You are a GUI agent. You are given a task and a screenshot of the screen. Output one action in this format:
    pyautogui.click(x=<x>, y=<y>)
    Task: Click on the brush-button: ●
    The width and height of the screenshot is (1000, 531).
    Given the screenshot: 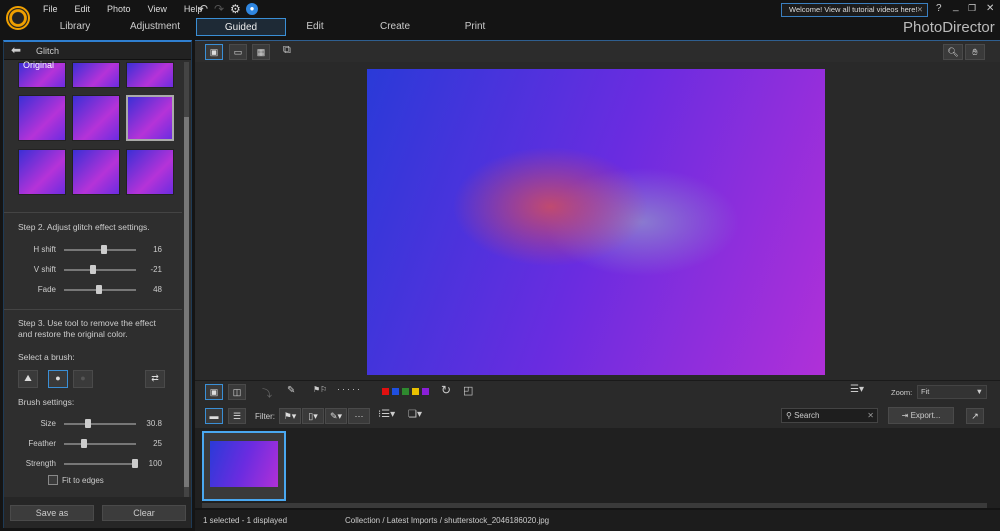 What is the action you would take?
    pyautogui.click(x=58, y=379)
    